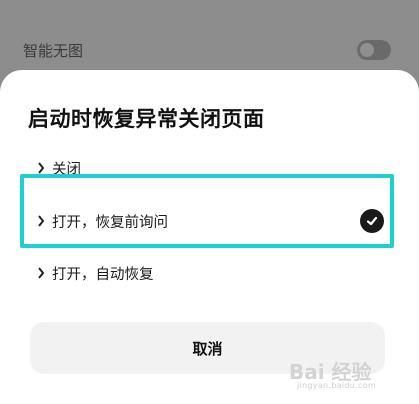 Image resolution: width=419 pixels, height=404 pixels. I want to click on dialog-title: 启动时恢复异常关闭页面, so click(146, 119).